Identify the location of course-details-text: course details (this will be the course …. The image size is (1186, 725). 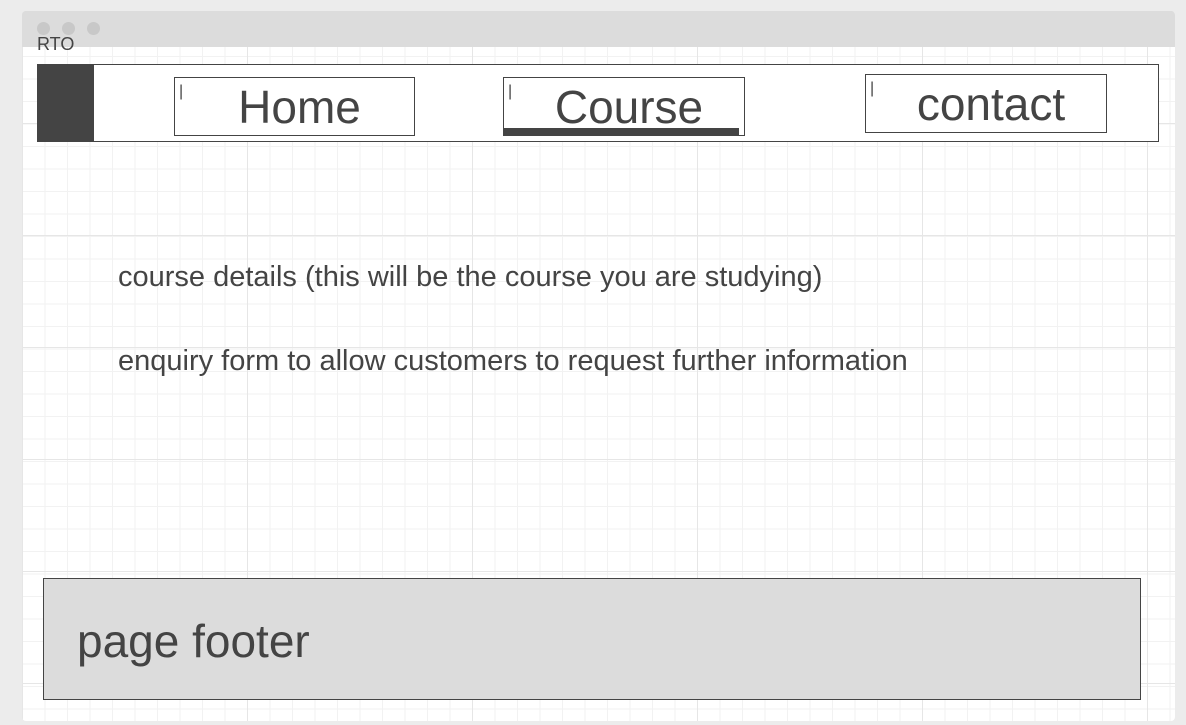
(470, 277).